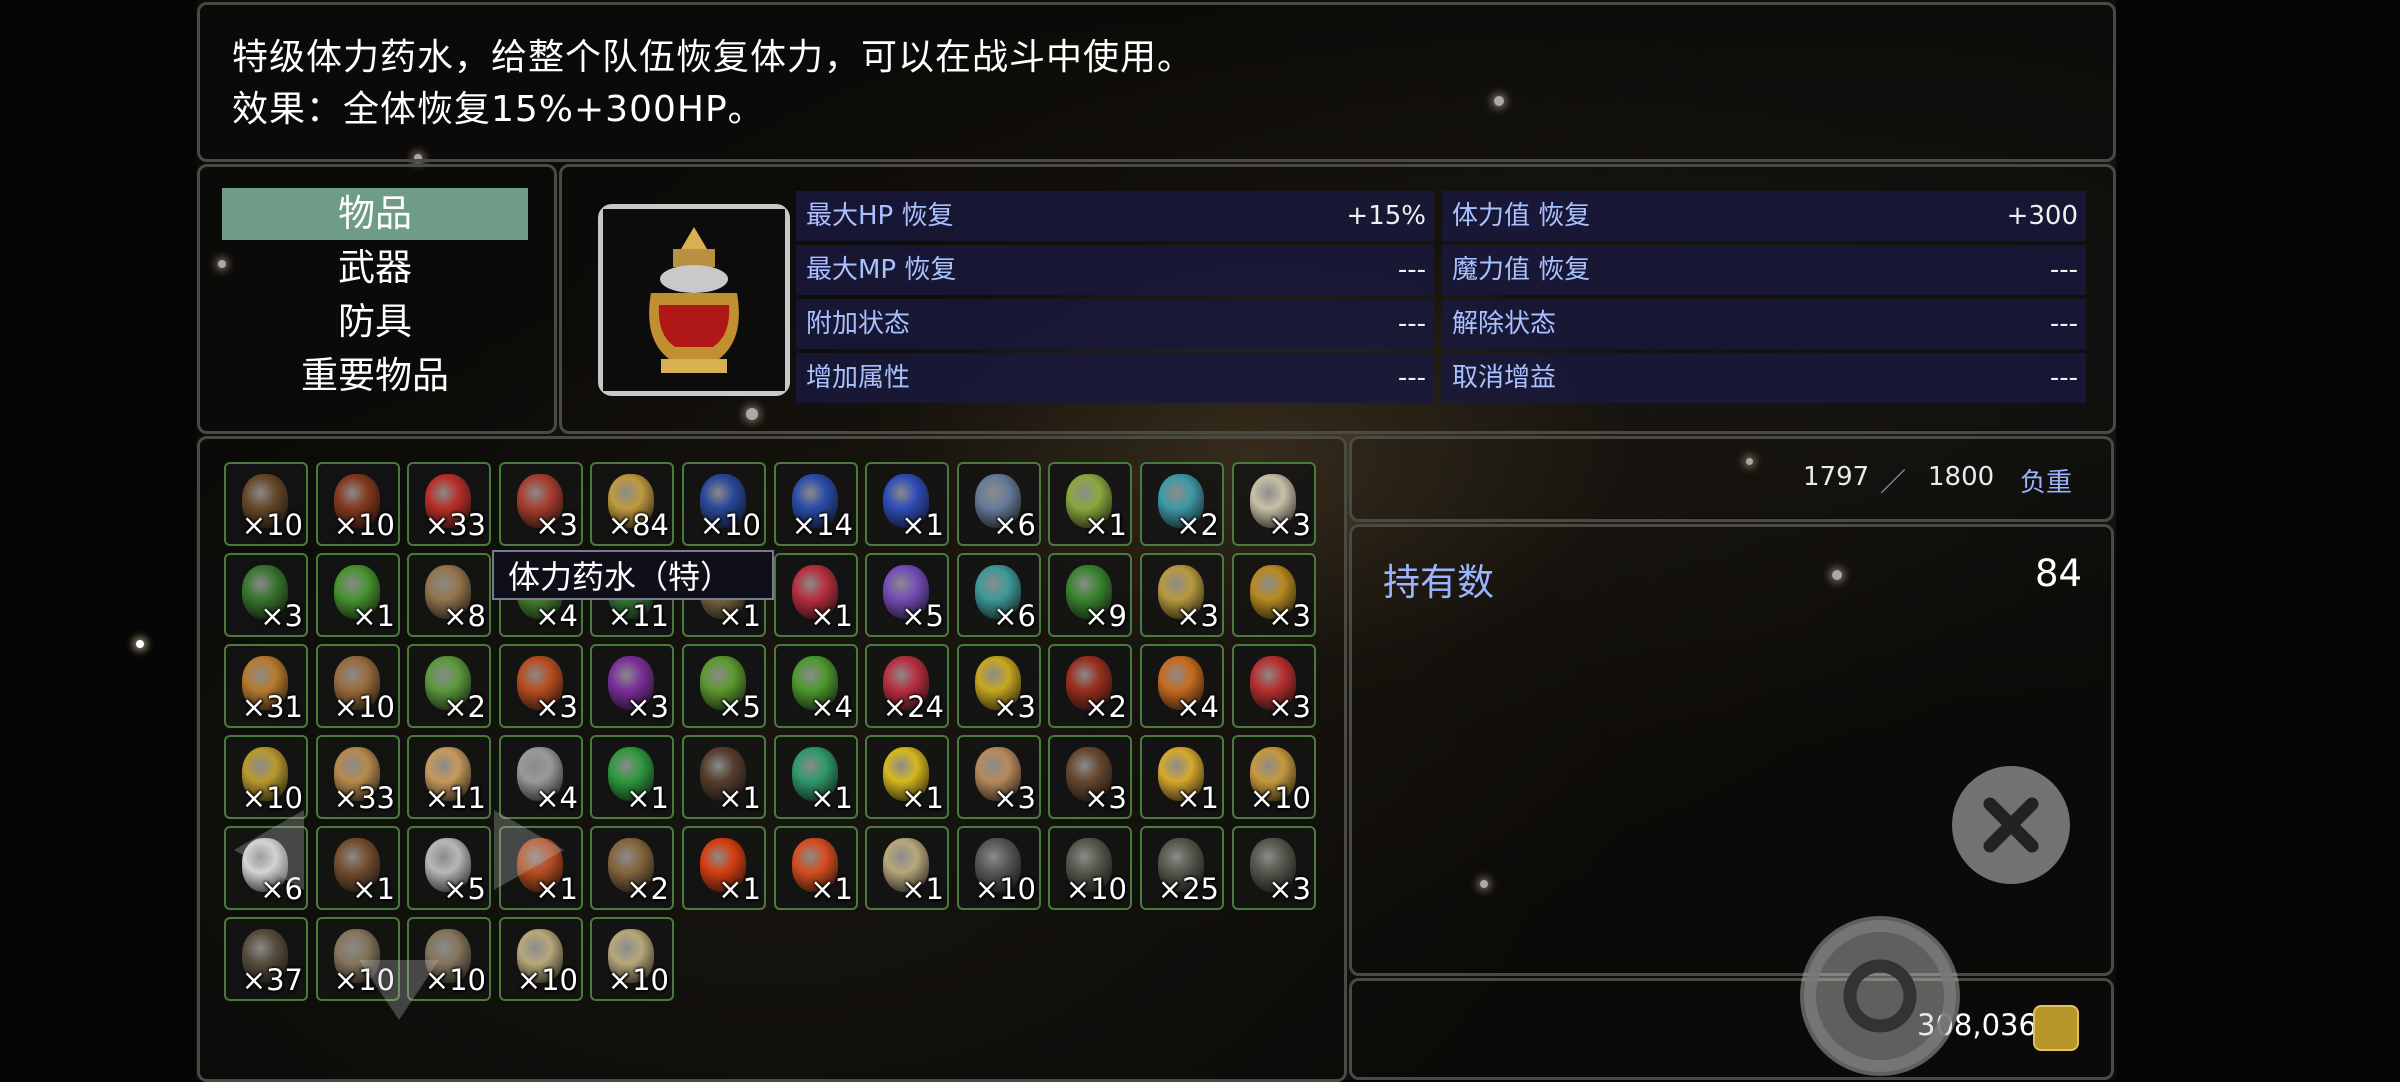 This screenshot has height=1082, width=2400. I want to click on inventory-slot: ×84, so click(632, 504).